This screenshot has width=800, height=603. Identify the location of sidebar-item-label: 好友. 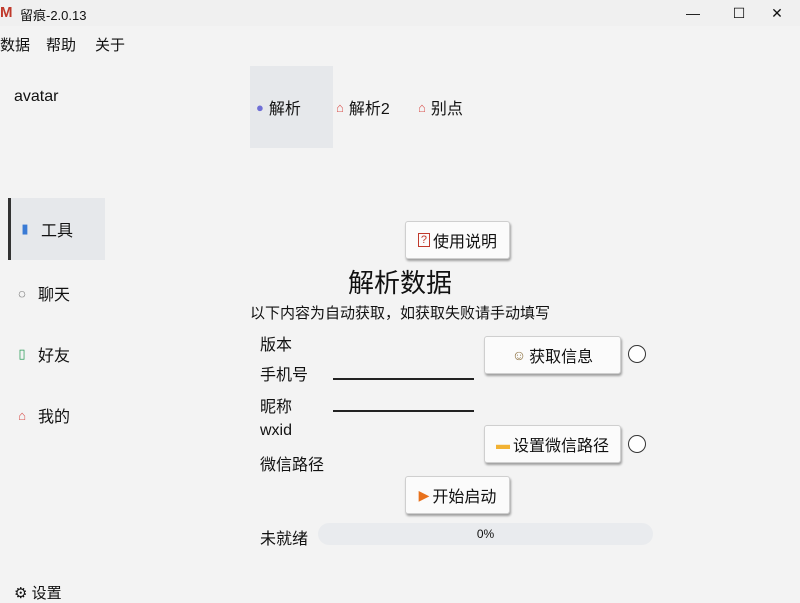
(54, 356).